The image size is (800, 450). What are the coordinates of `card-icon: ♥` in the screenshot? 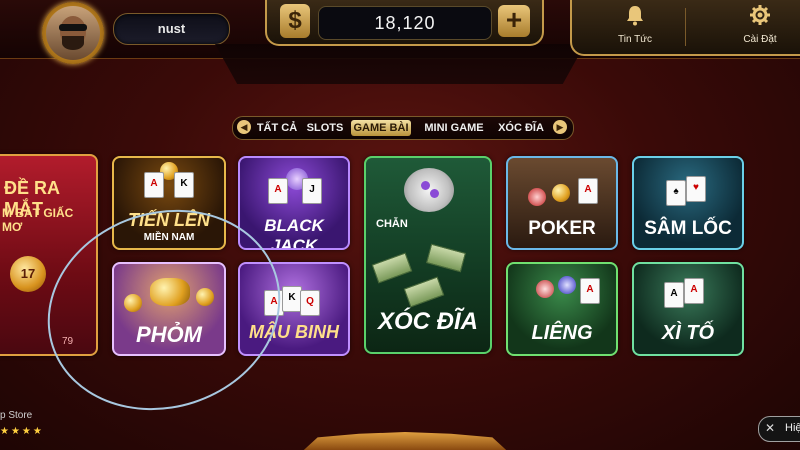 It's located at (696, 189).